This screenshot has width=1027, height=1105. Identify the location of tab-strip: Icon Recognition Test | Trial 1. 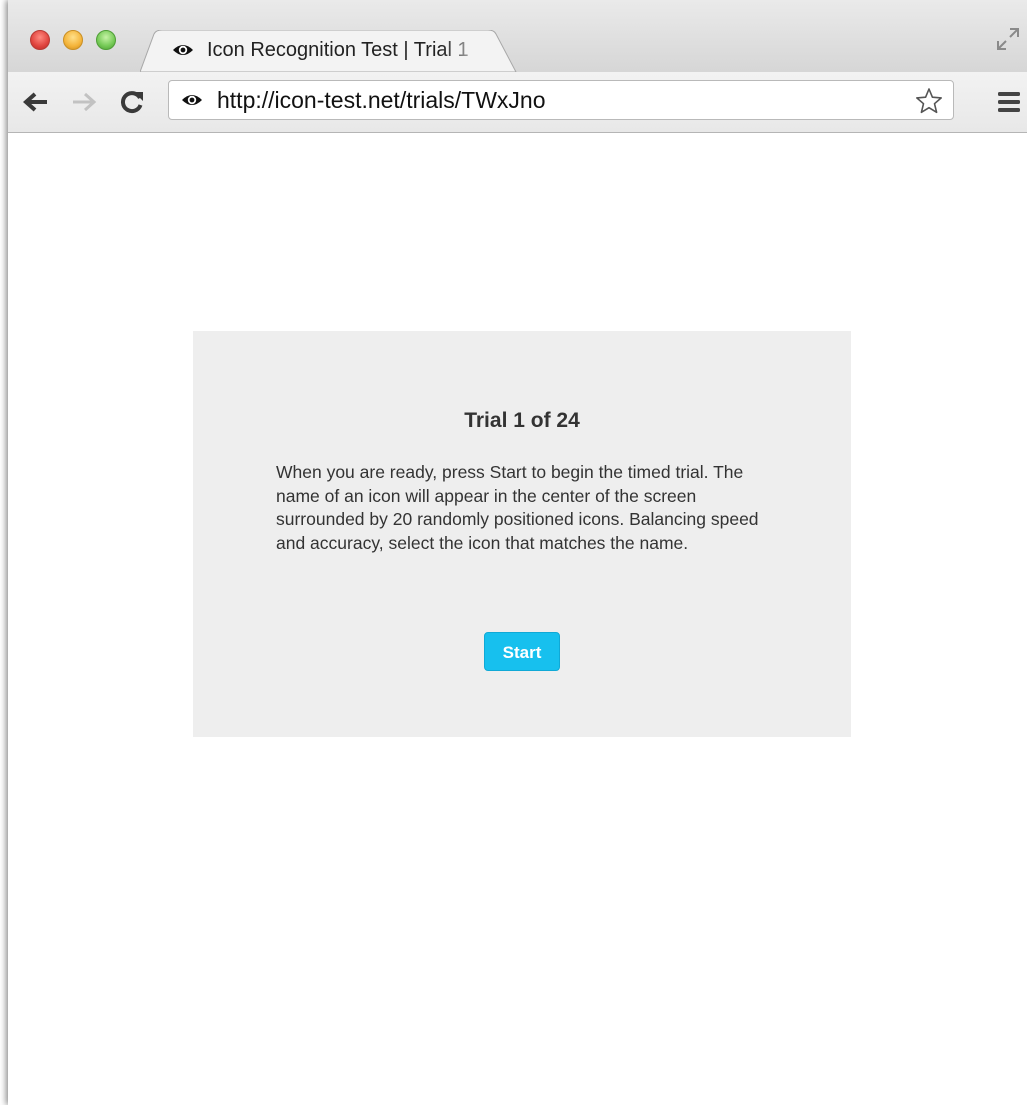
(517, 36).